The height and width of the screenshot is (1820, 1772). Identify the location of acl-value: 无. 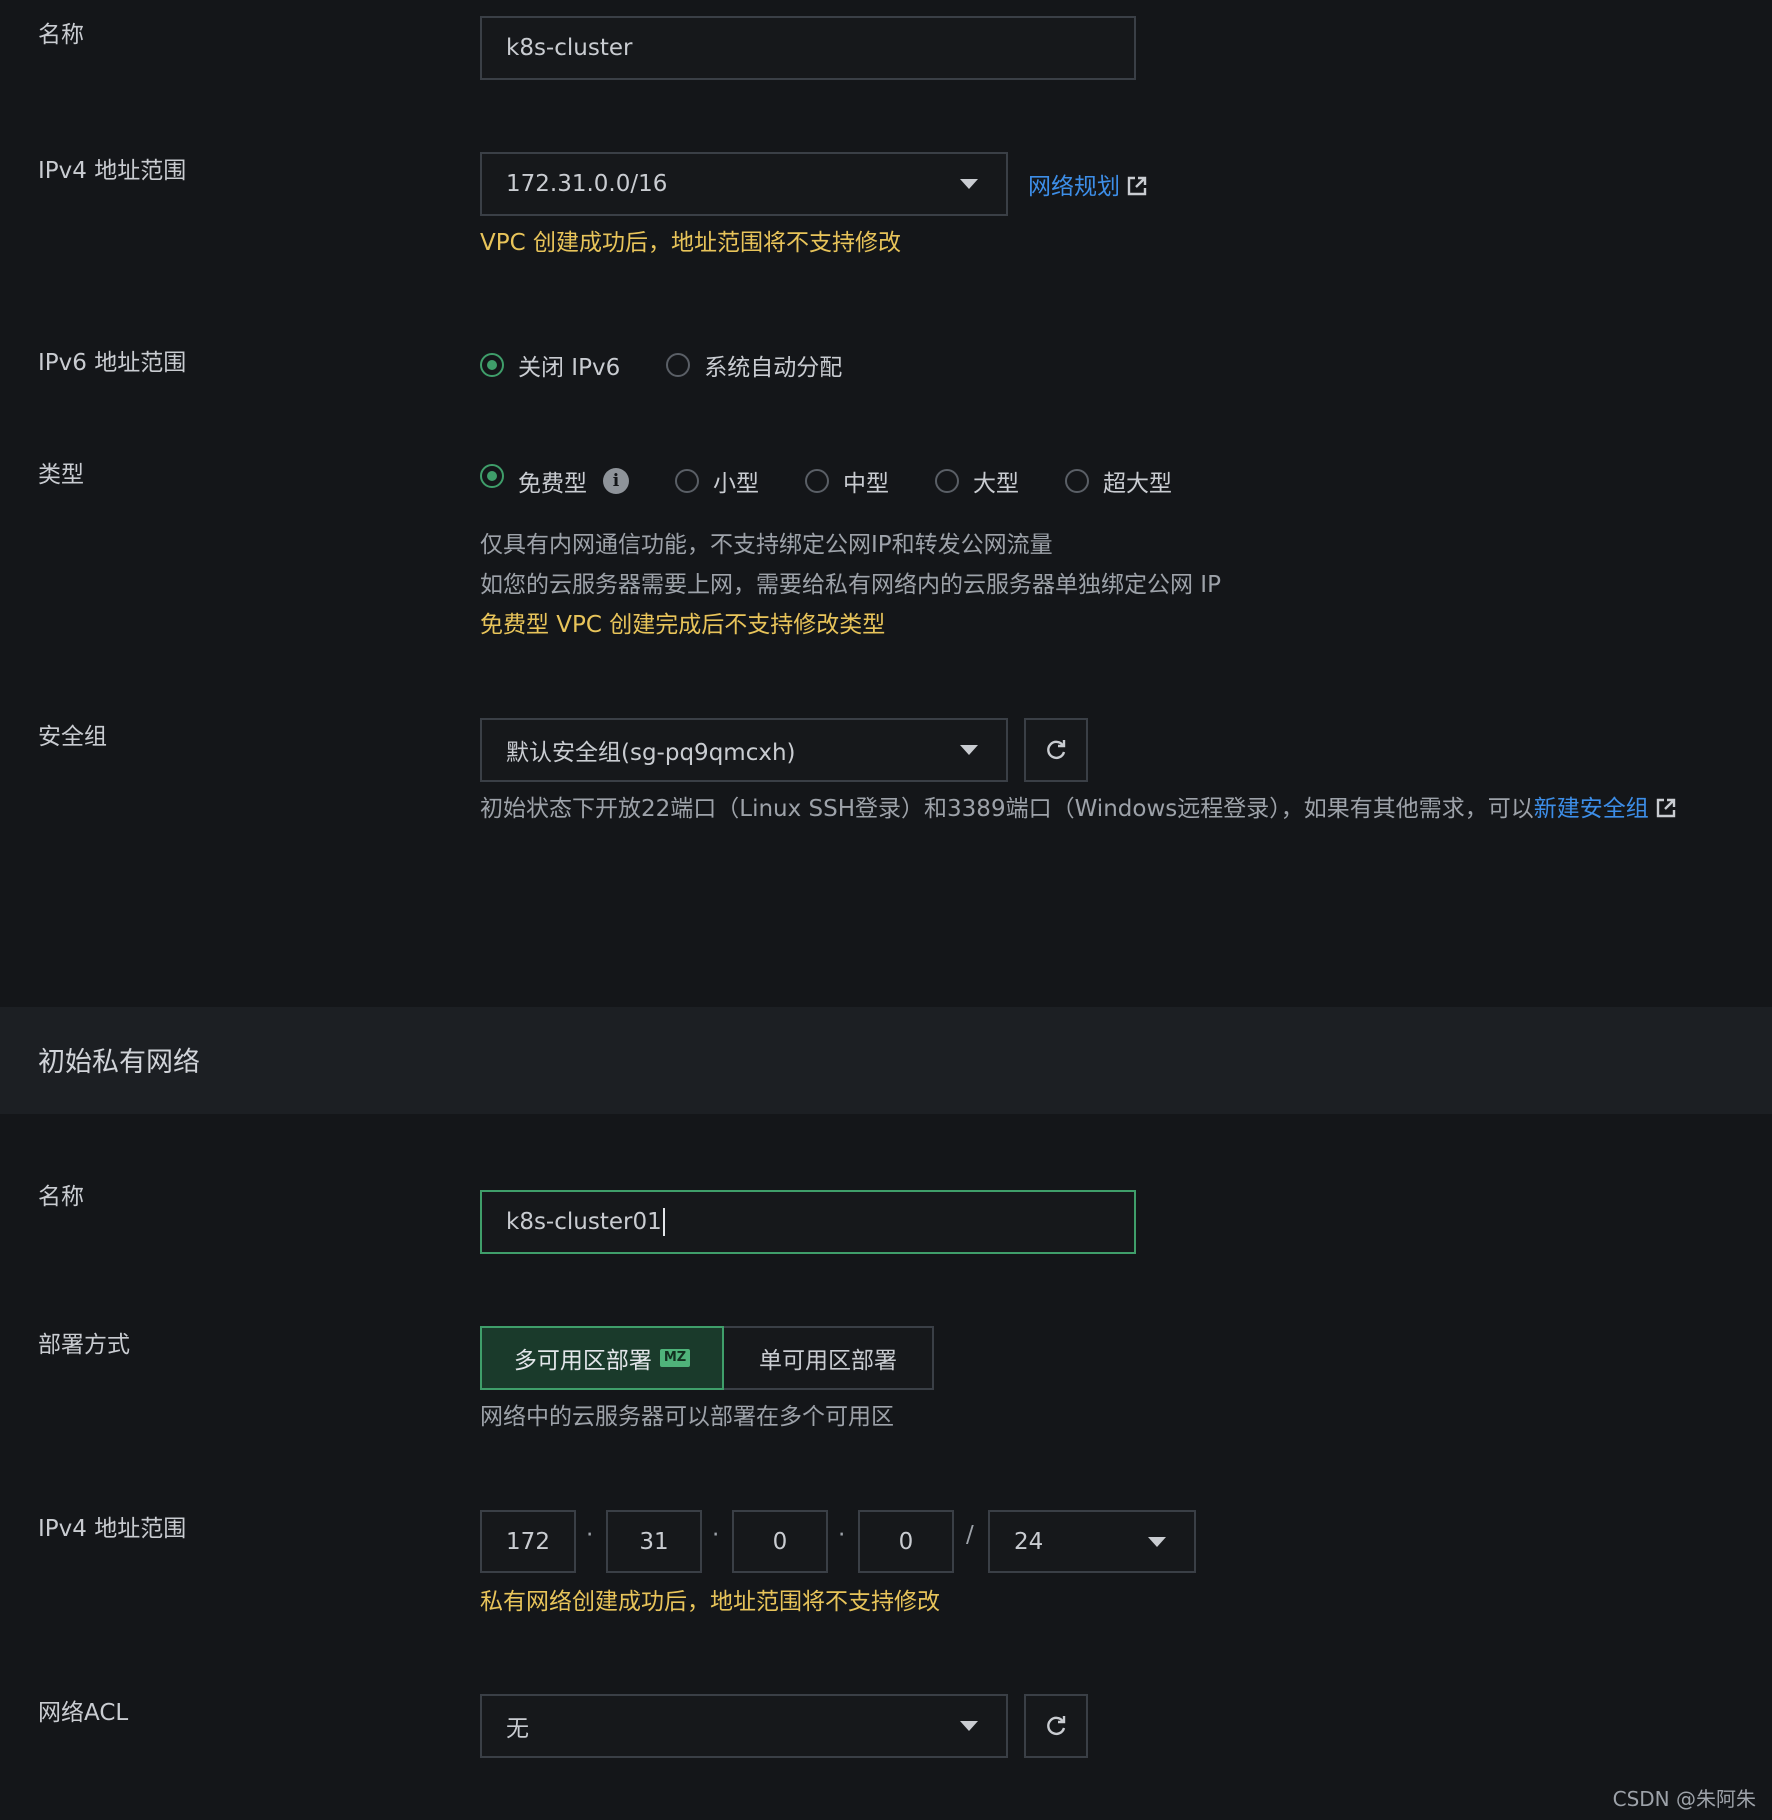
(517, 1729).